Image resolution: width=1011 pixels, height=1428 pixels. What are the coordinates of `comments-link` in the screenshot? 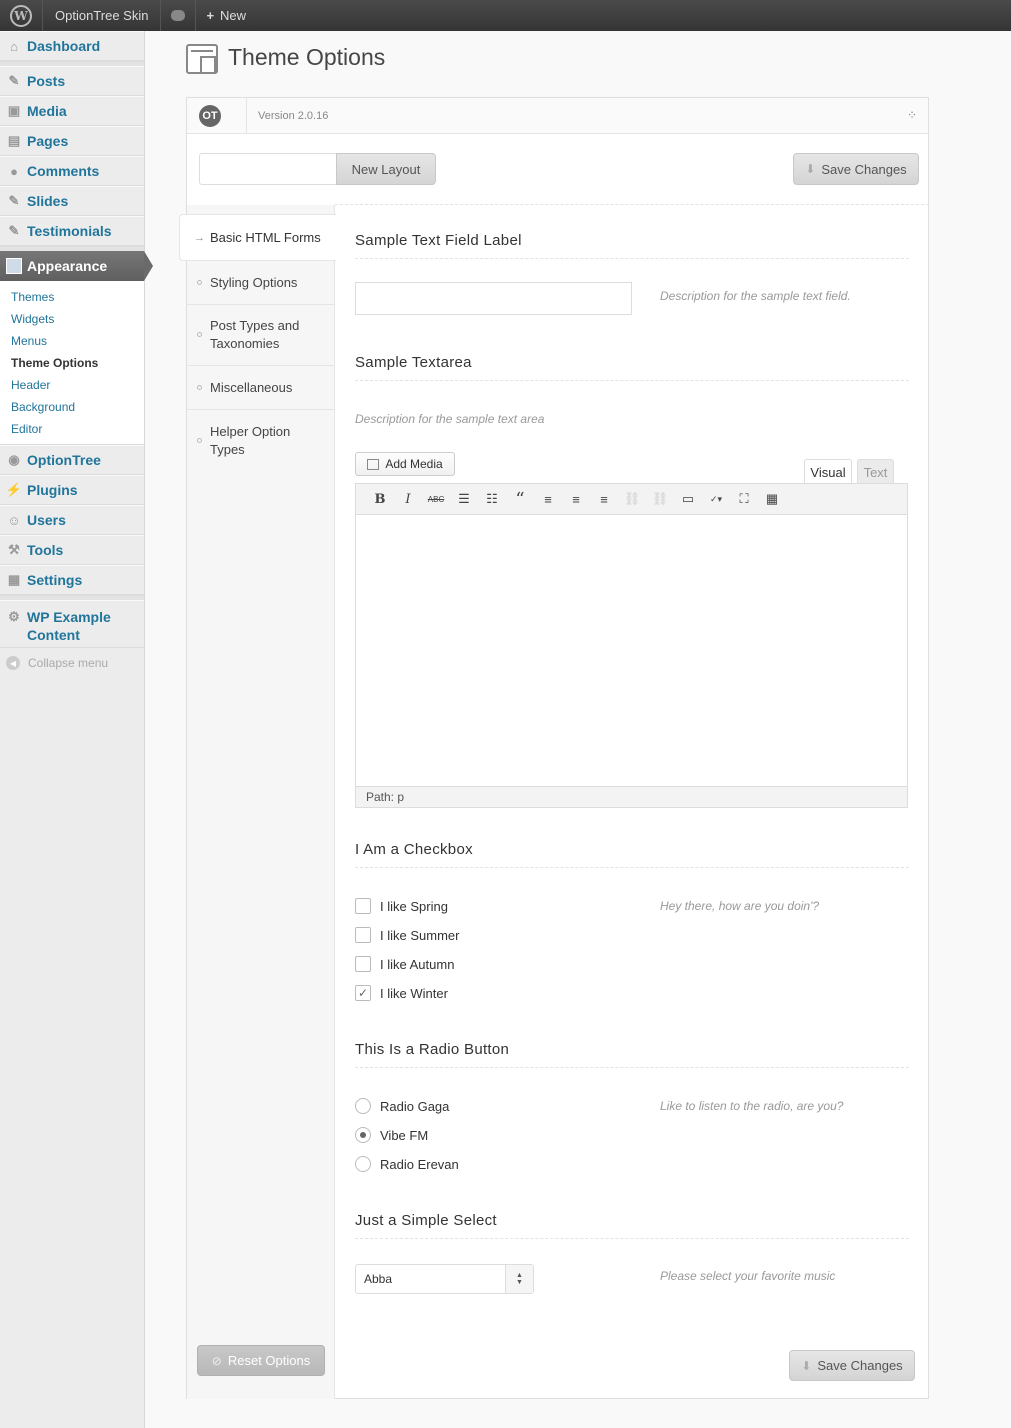 It's located at (179, 15).